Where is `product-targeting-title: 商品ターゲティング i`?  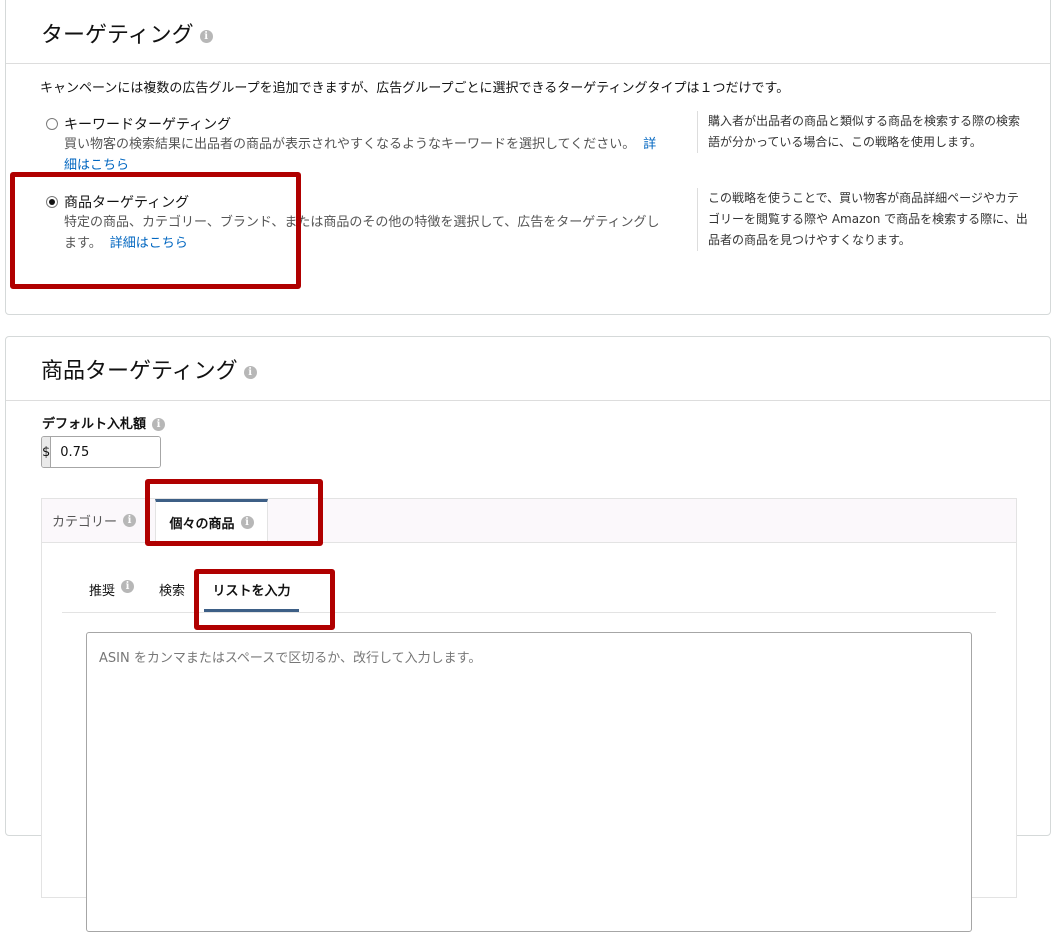 product-targeting-title: 商品ターゲティング i is located at coordinates (149, 369).